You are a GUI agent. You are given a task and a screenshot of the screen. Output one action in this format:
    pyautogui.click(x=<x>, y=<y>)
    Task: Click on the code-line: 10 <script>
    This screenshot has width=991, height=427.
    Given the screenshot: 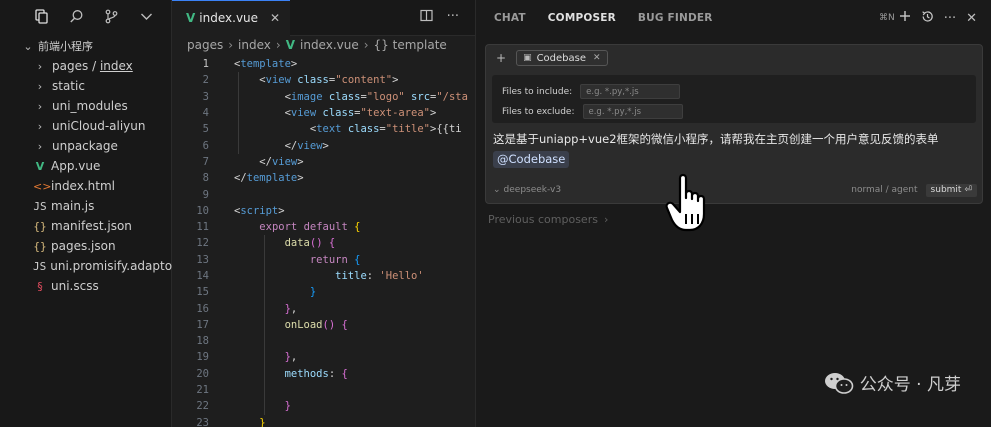 What is the action you would take?
    pyautogui.click(x=323, y=211)
    